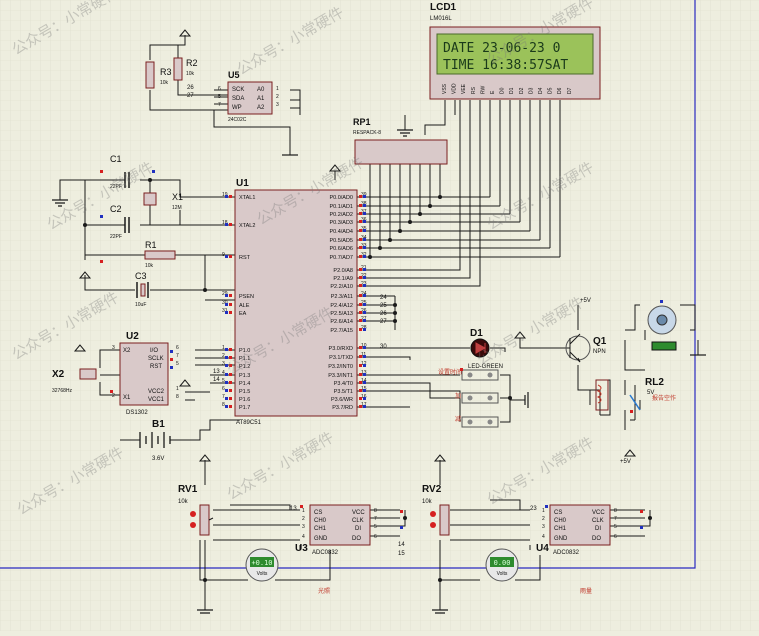 The height and width of the screenshot is (636, 759). What do you see at coordinates (223, 389) in the screenshot?
I see `u1-pin-num-6: 6` at bounding box center [223, 389].